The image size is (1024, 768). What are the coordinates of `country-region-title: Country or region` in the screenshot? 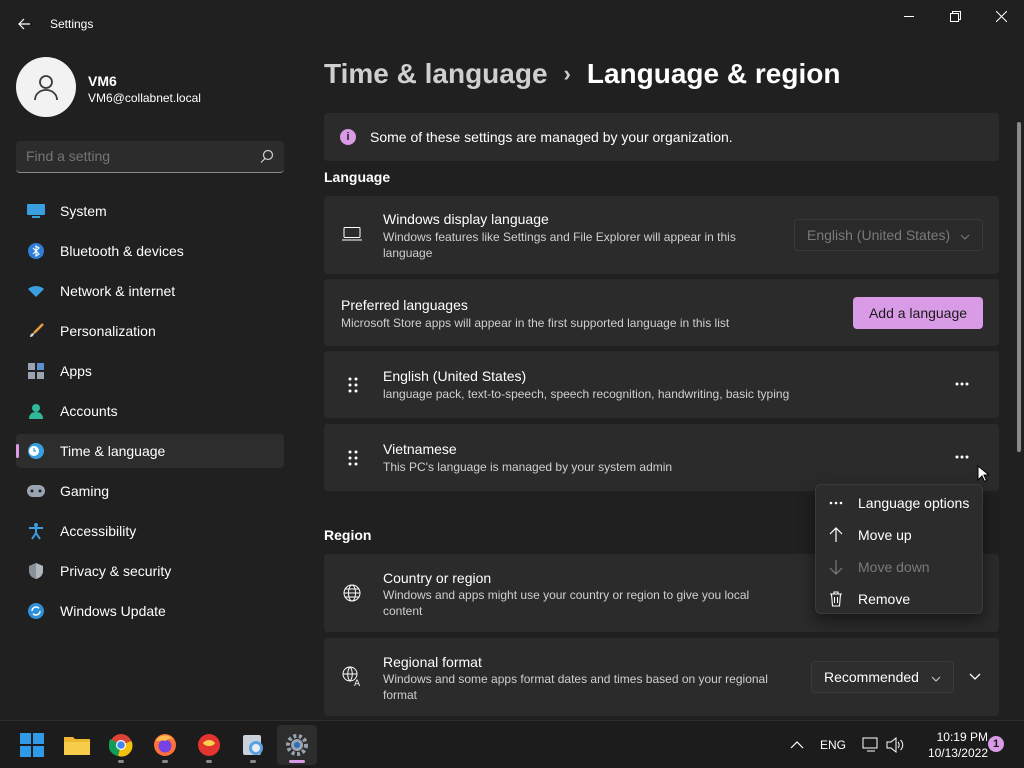 It's located at (437, 578).